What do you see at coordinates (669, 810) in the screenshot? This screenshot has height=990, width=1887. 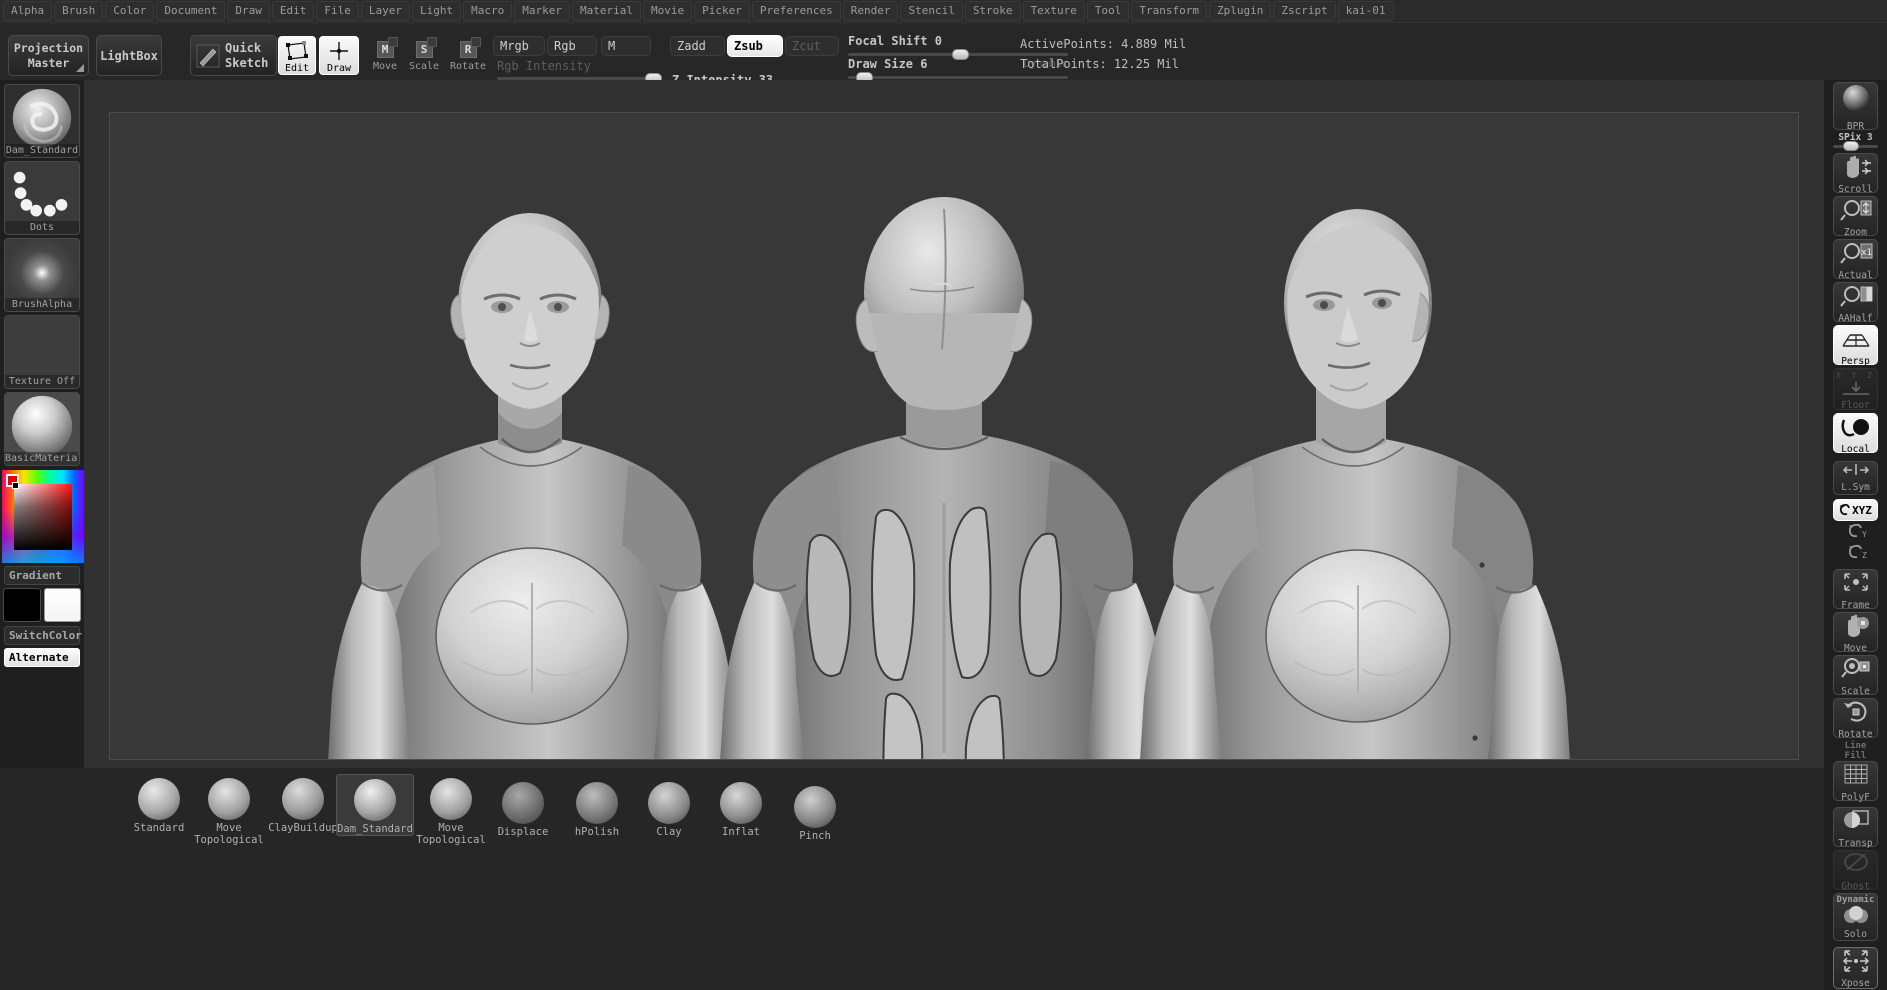 I see `brush-item-clay: Clay` at bounding box center [669, 810].